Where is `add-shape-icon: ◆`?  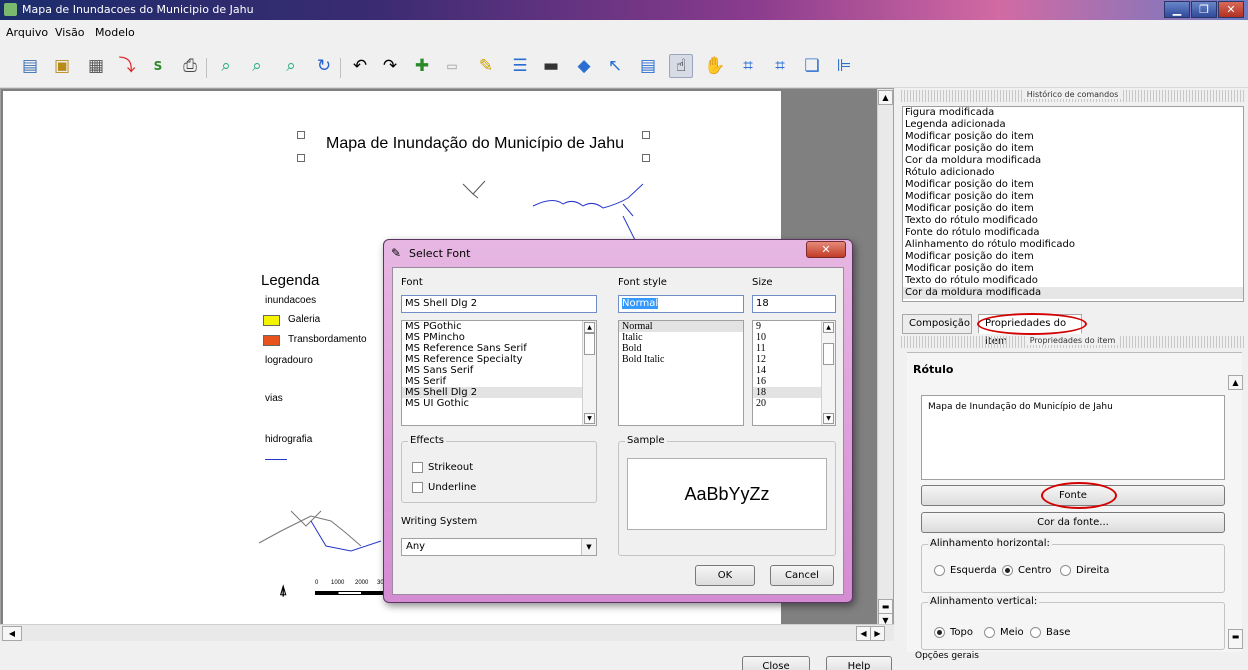
add-shape-icon: ◆ is located at coordinates (584, 66).